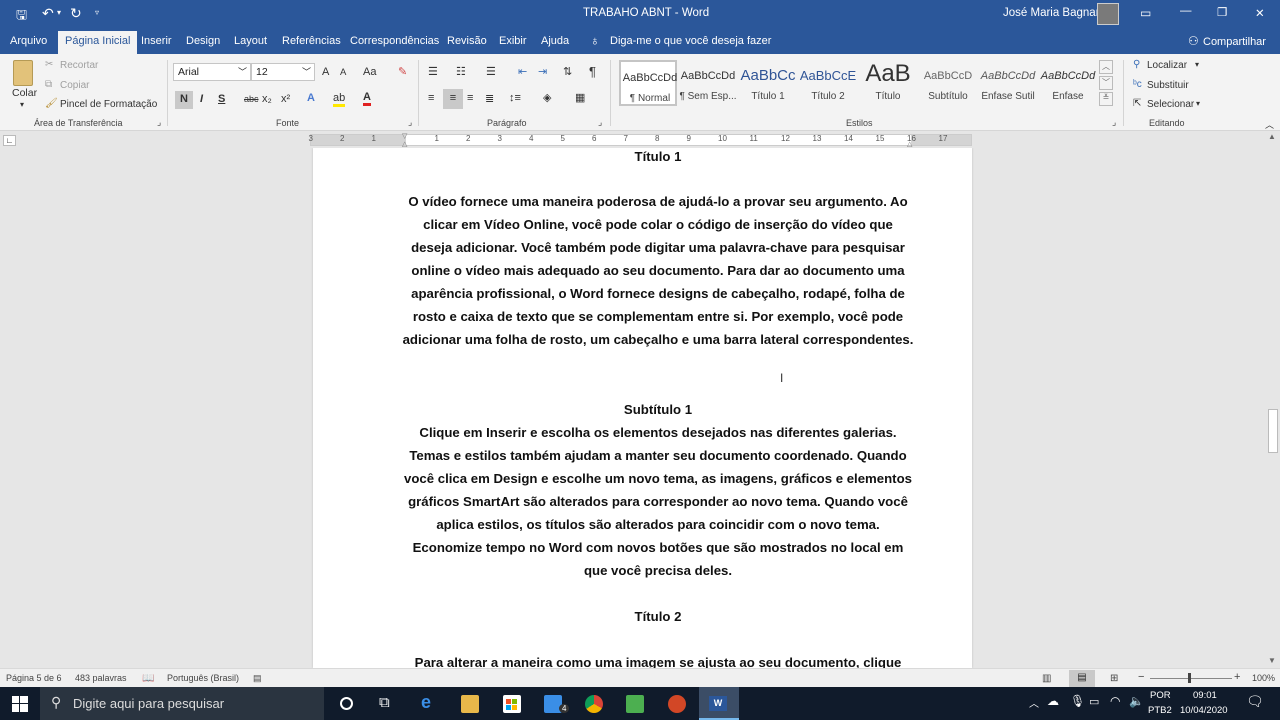 This screenshot has width=1280, height=720. I want to click on avatar, so click(1108, 14).